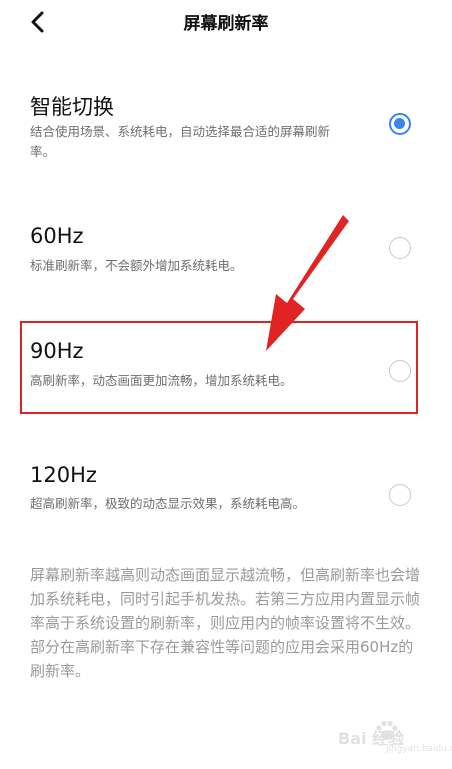 The image size is (452, 769). I want to click on option-title: 120Hz, so click(63, 475).